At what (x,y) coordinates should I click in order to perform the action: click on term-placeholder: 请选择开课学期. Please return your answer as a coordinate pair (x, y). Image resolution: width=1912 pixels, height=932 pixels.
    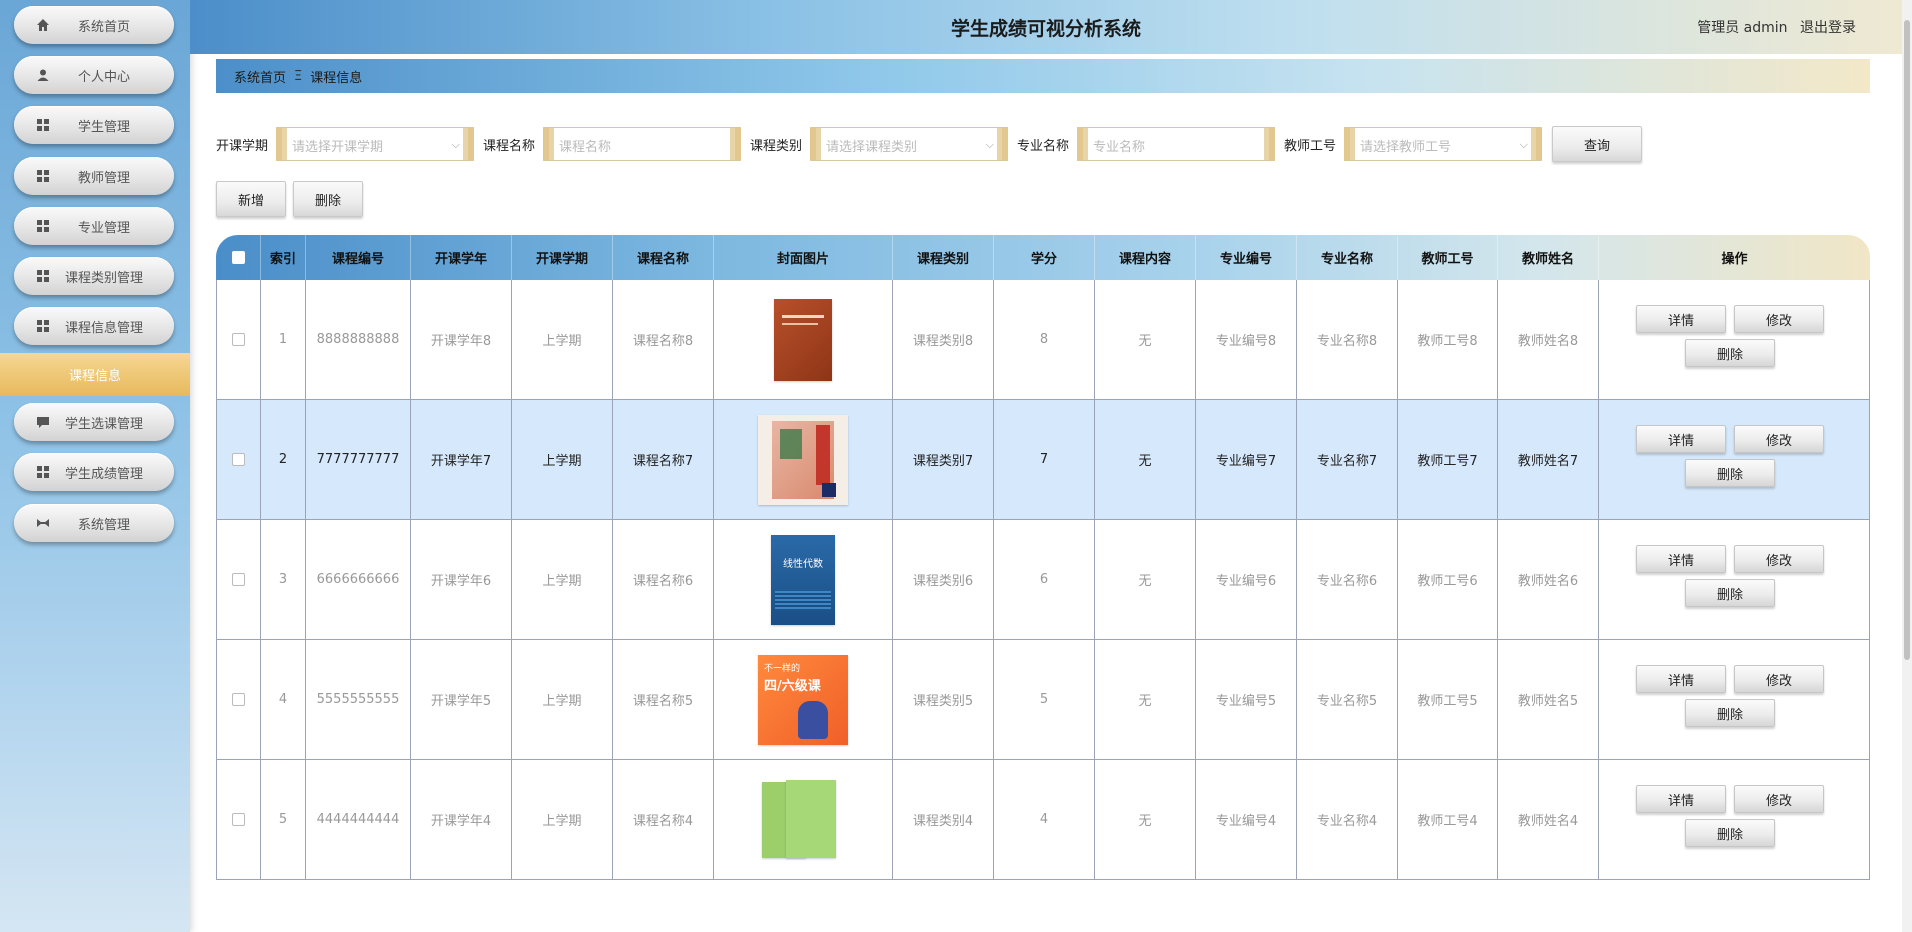
    Looking at the image, I should click on (338, 147).